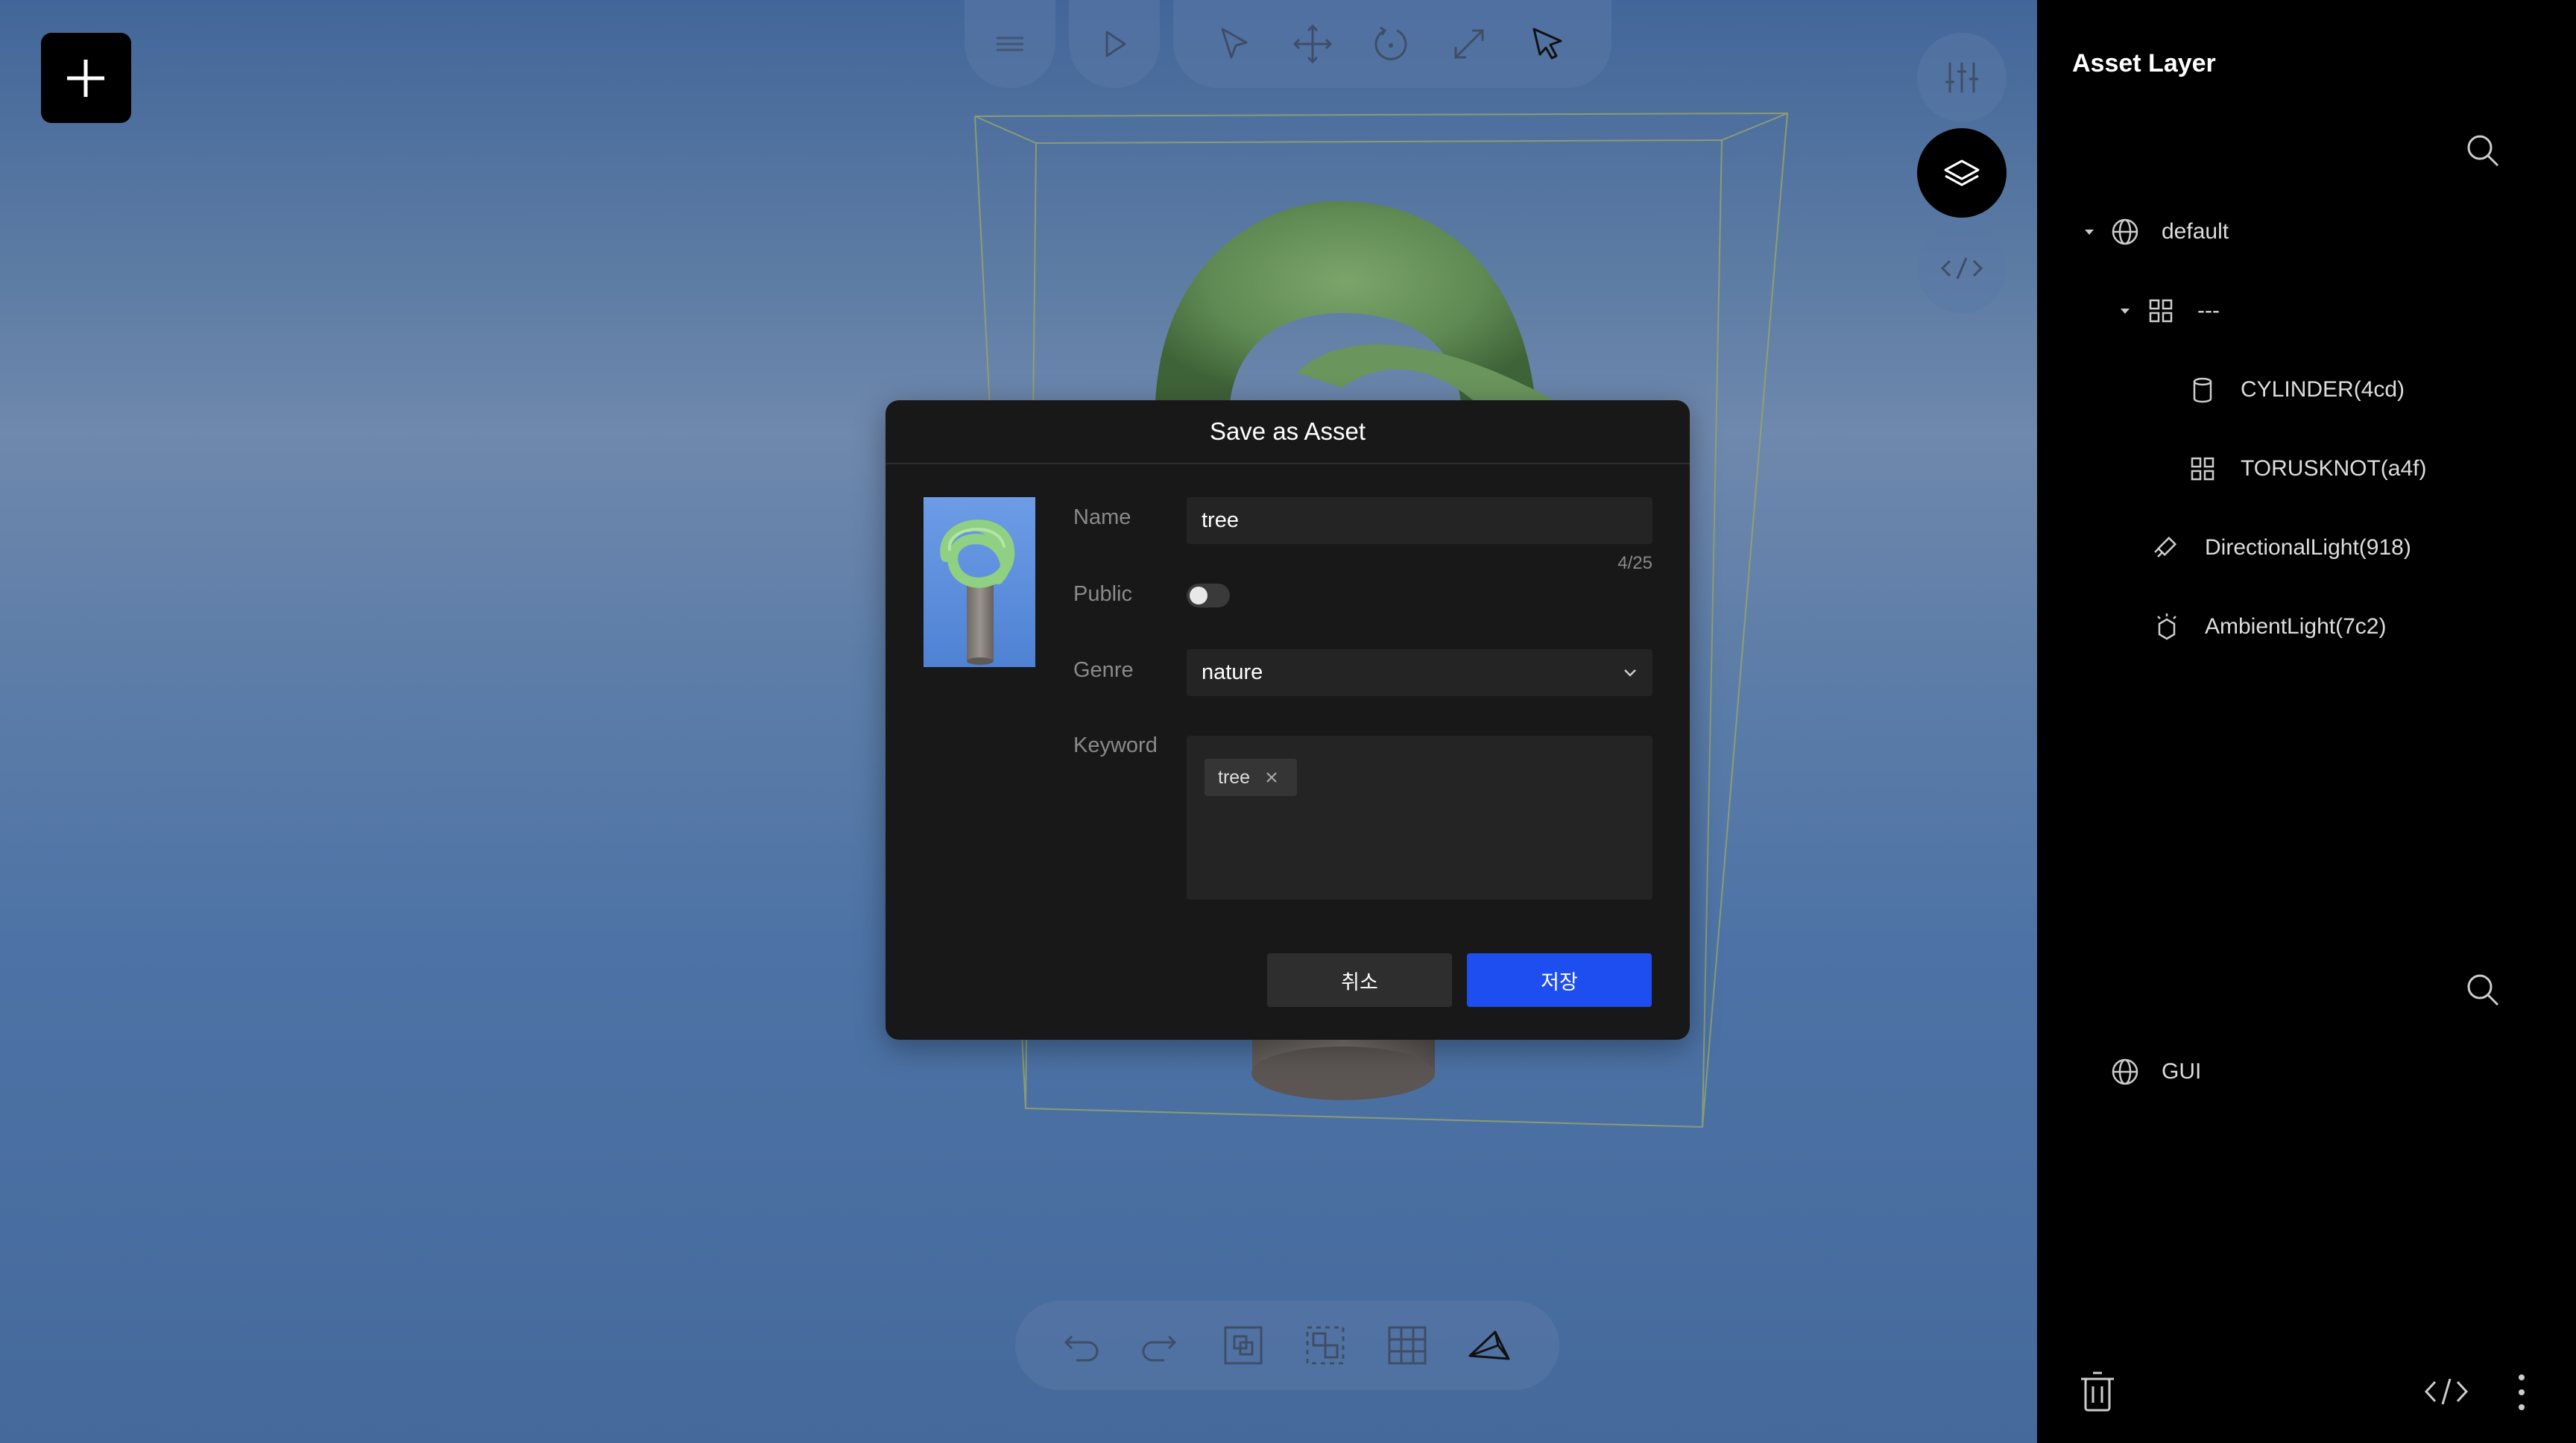 Image resolution: width=2576 pixels, height=1443 pixels. I want to click on play-icon, so click(1114, 44).